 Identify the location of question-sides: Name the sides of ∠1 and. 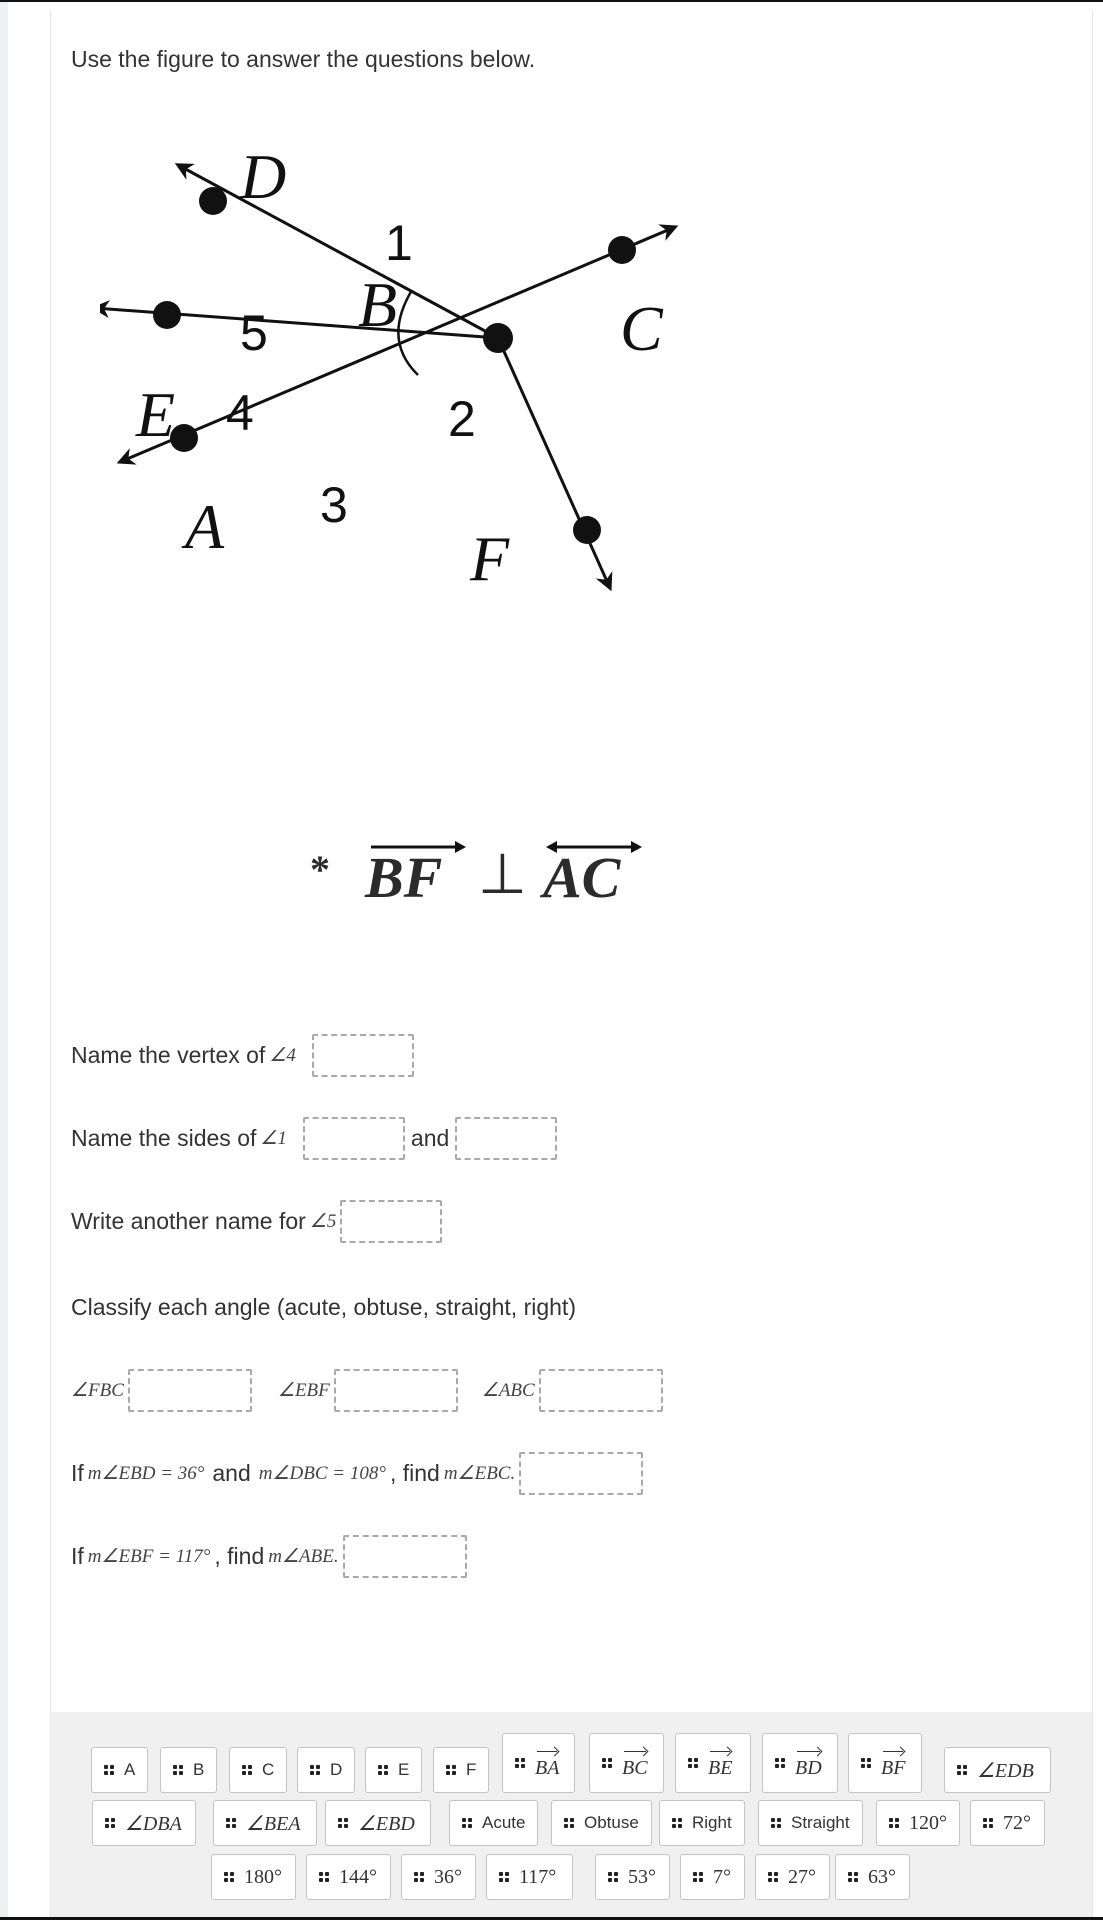
(314, 1138).